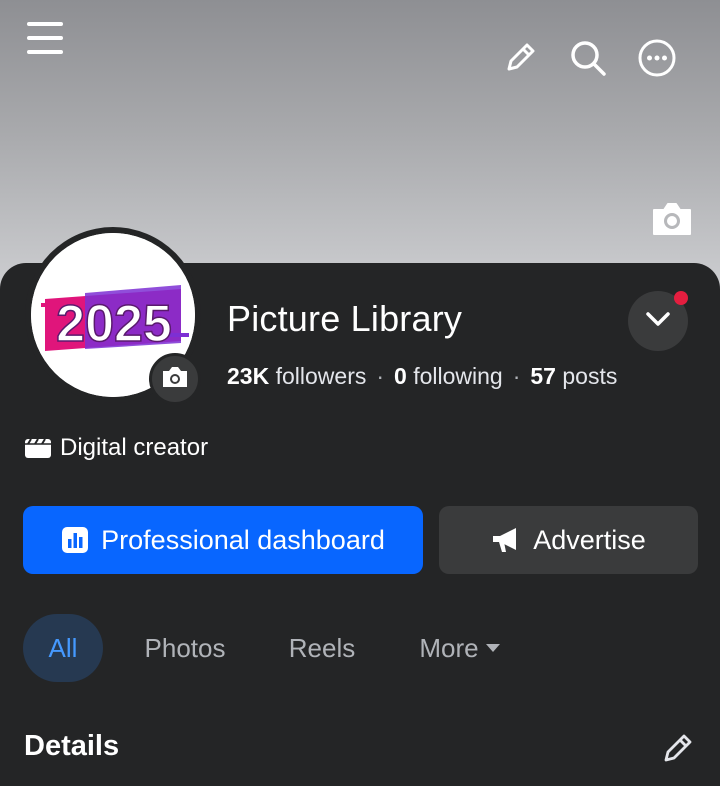 This screenshot has width=720, height=786. What do you see at coordinates (185, 648) in the screenshot?
I see `tab-photos: Photos` at bounding box center [185, 648].